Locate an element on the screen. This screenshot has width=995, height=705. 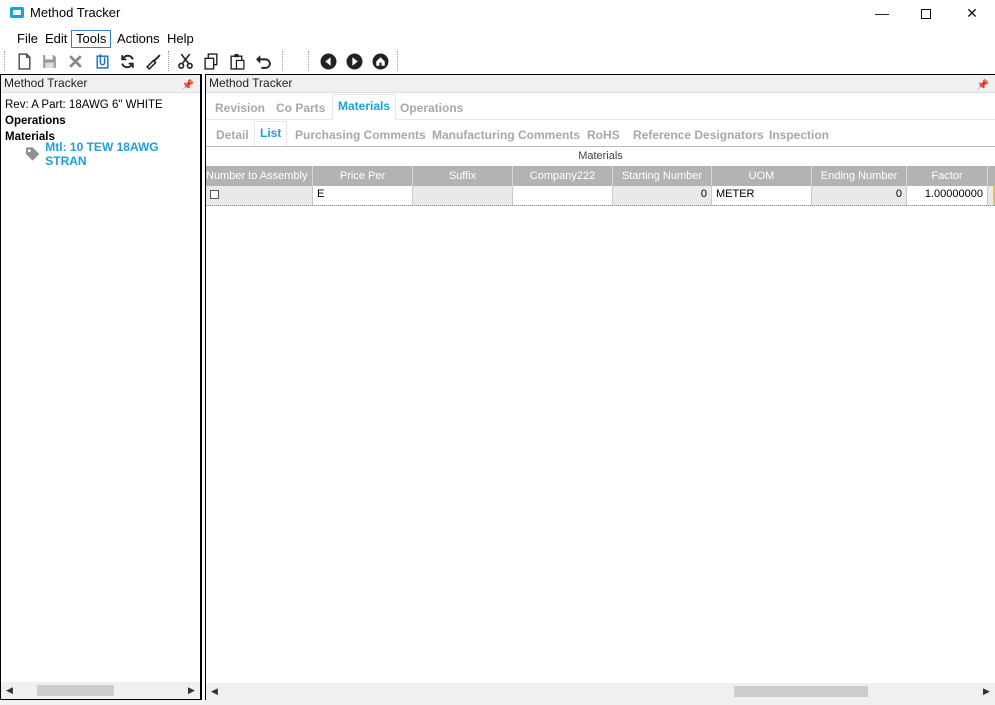
grid-title: Materials is located at coordinates (600, 156).